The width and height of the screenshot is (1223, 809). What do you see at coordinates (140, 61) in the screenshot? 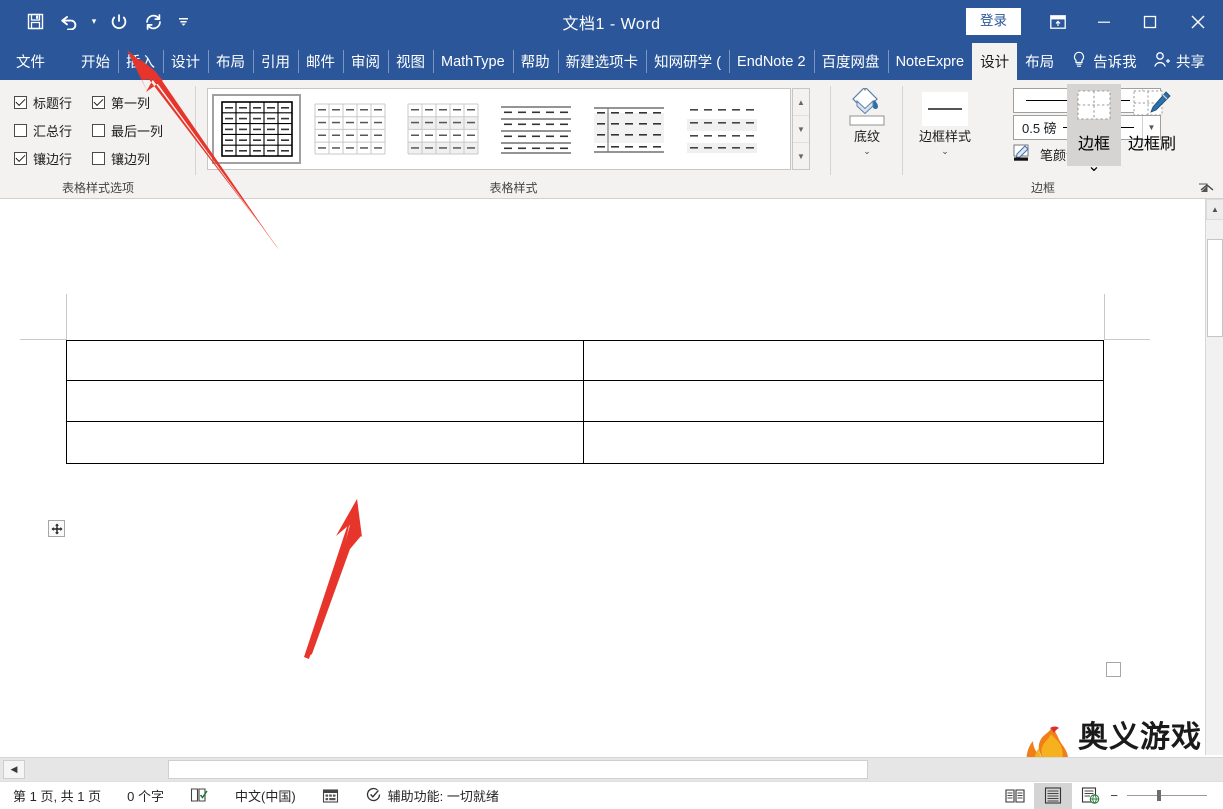
I see `tab-insert: 插入` at bounding box center [140, 61].